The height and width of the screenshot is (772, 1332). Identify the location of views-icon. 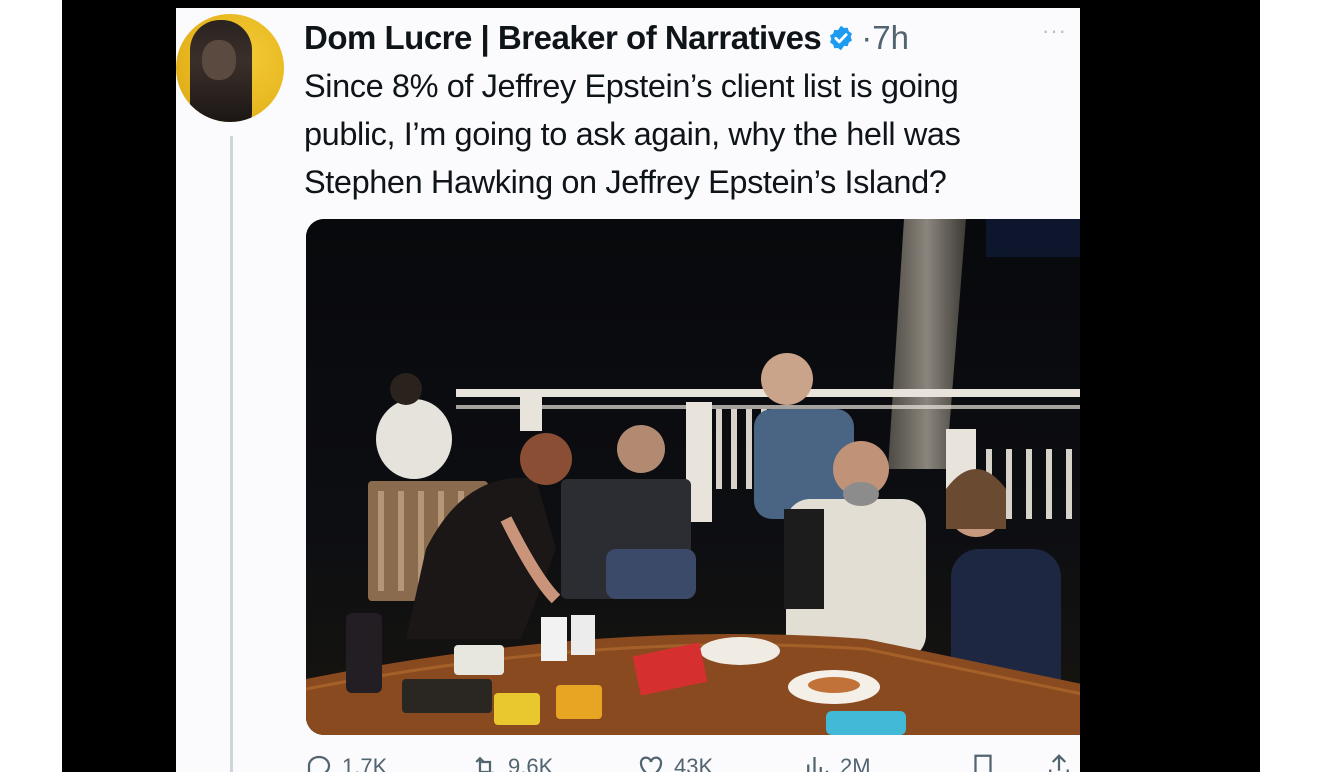
(818, 764).